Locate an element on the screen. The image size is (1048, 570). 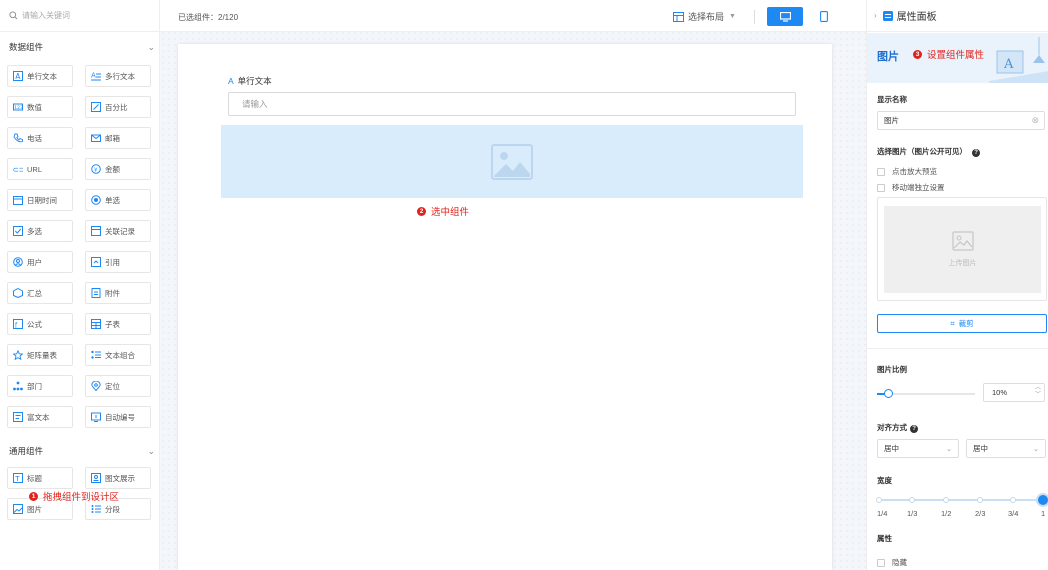
stepper-icon: ︿ ﹀ is located at coordinates (1038, 392).